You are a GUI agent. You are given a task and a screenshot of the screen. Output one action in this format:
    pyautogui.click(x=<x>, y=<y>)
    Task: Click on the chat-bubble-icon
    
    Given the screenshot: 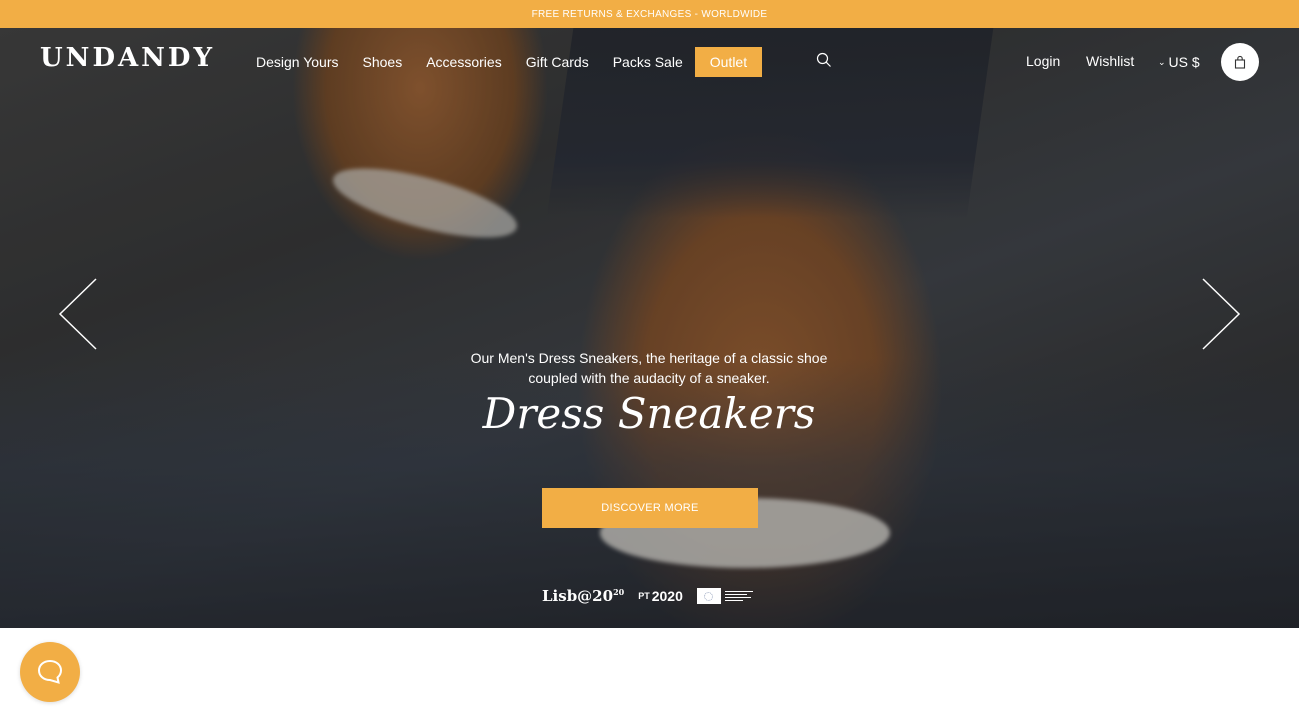 What is the action you would take?
    pyautogui.click(x=50, y=671)
    